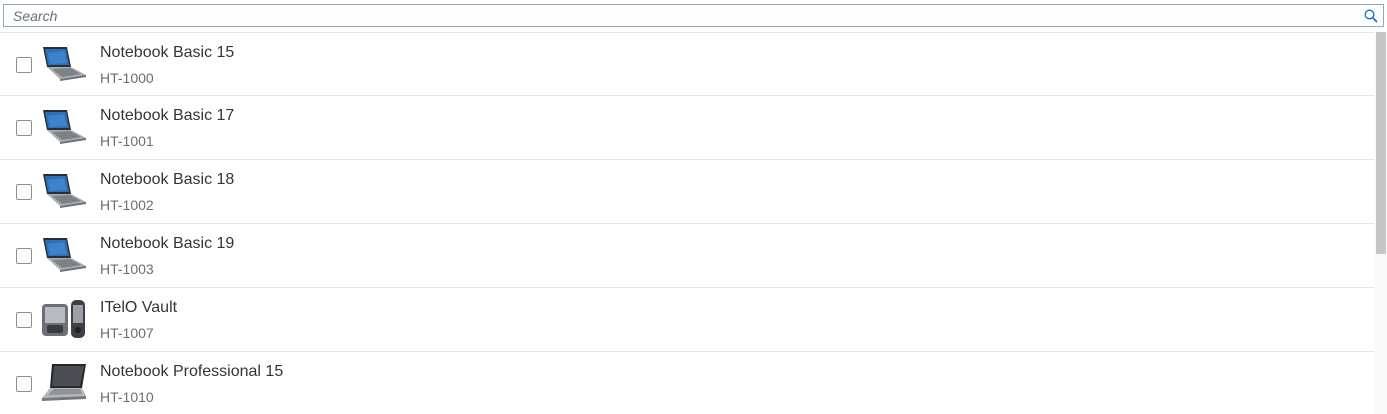 The width and height of the screenshot is (1387, 414). Describe the element at coordinates (687, 383) in the screenshot. I see `list-item: Notebook Professional 15 HT-1010` at that location.